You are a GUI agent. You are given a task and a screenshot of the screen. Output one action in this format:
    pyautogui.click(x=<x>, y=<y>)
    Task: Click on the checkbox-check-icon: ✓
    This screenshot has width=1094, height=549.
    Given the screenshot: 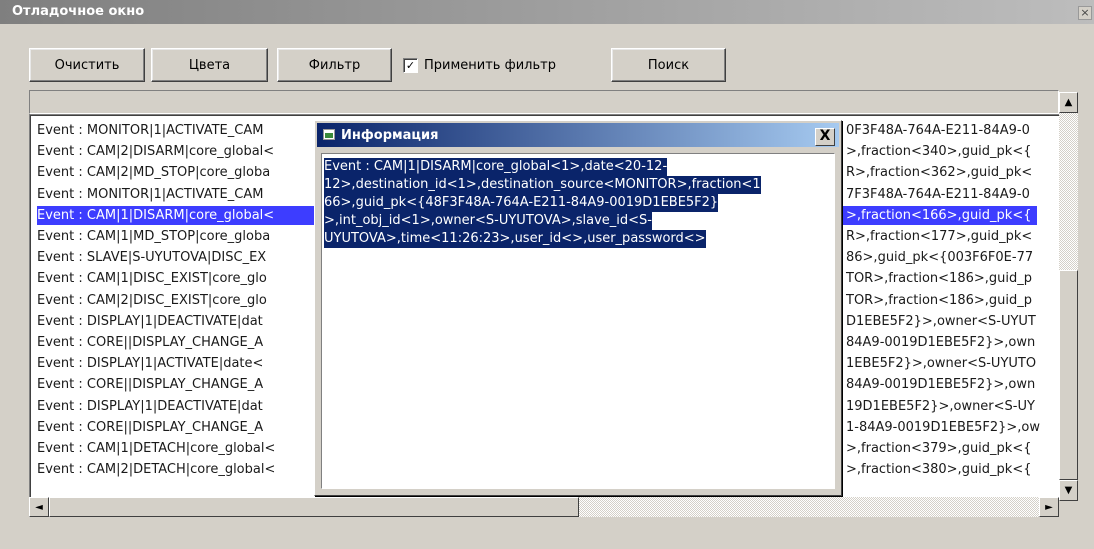 What is the action you would take?
    pyautogui.click(x=410, y=65)
    